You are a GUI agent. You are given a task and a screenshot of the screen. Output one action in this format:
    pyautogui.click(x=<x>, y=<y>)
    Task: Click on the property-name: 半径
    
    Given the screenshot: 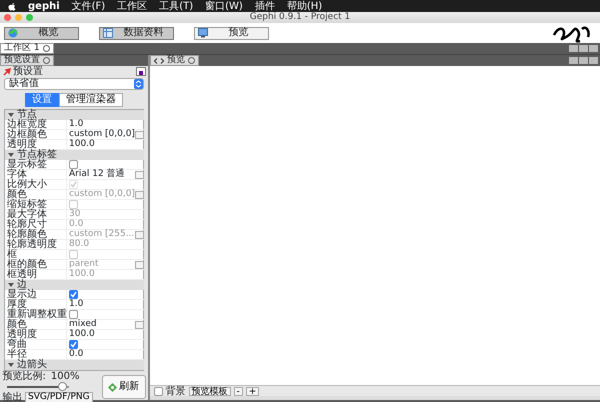 What is the action you would take?
    pyautogui.click(x=36, y=354)
    